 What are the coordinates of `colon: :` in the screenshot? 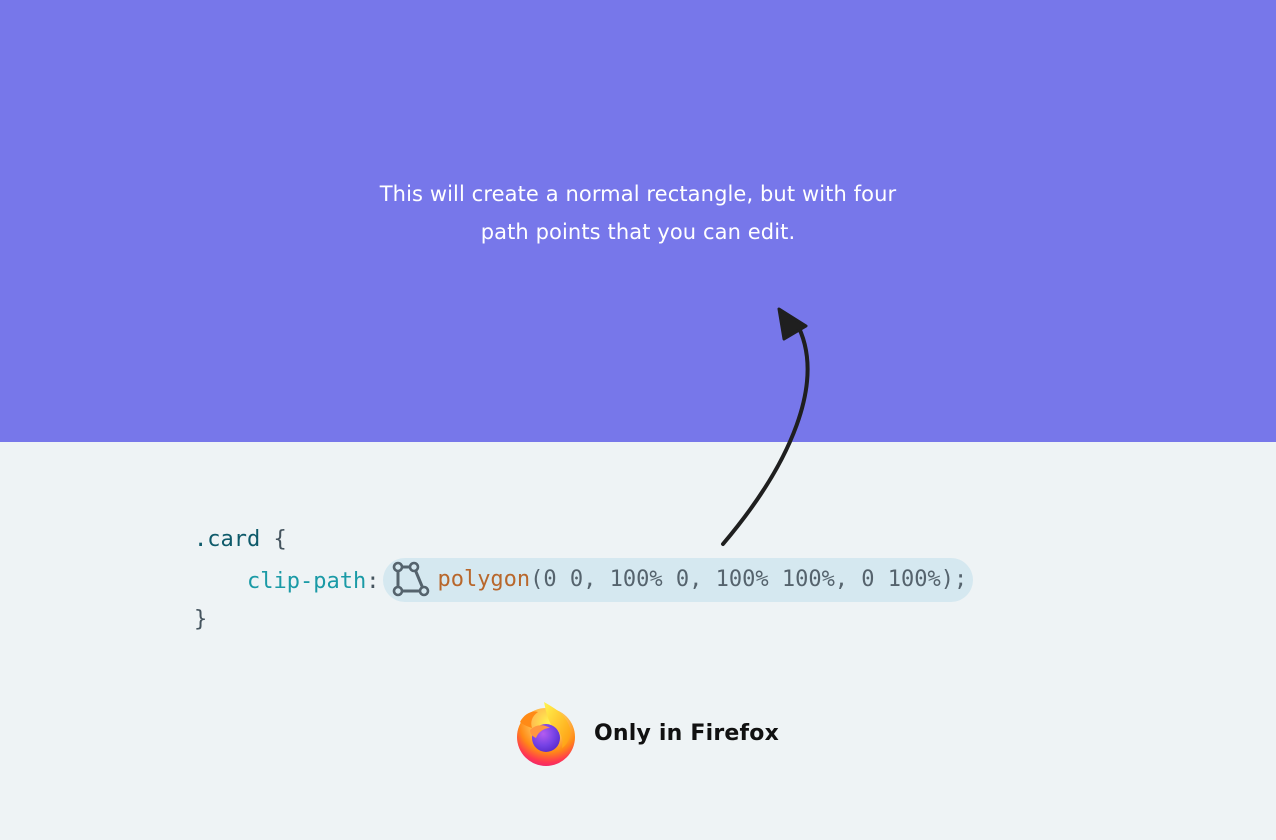 It's located at (373, 581).